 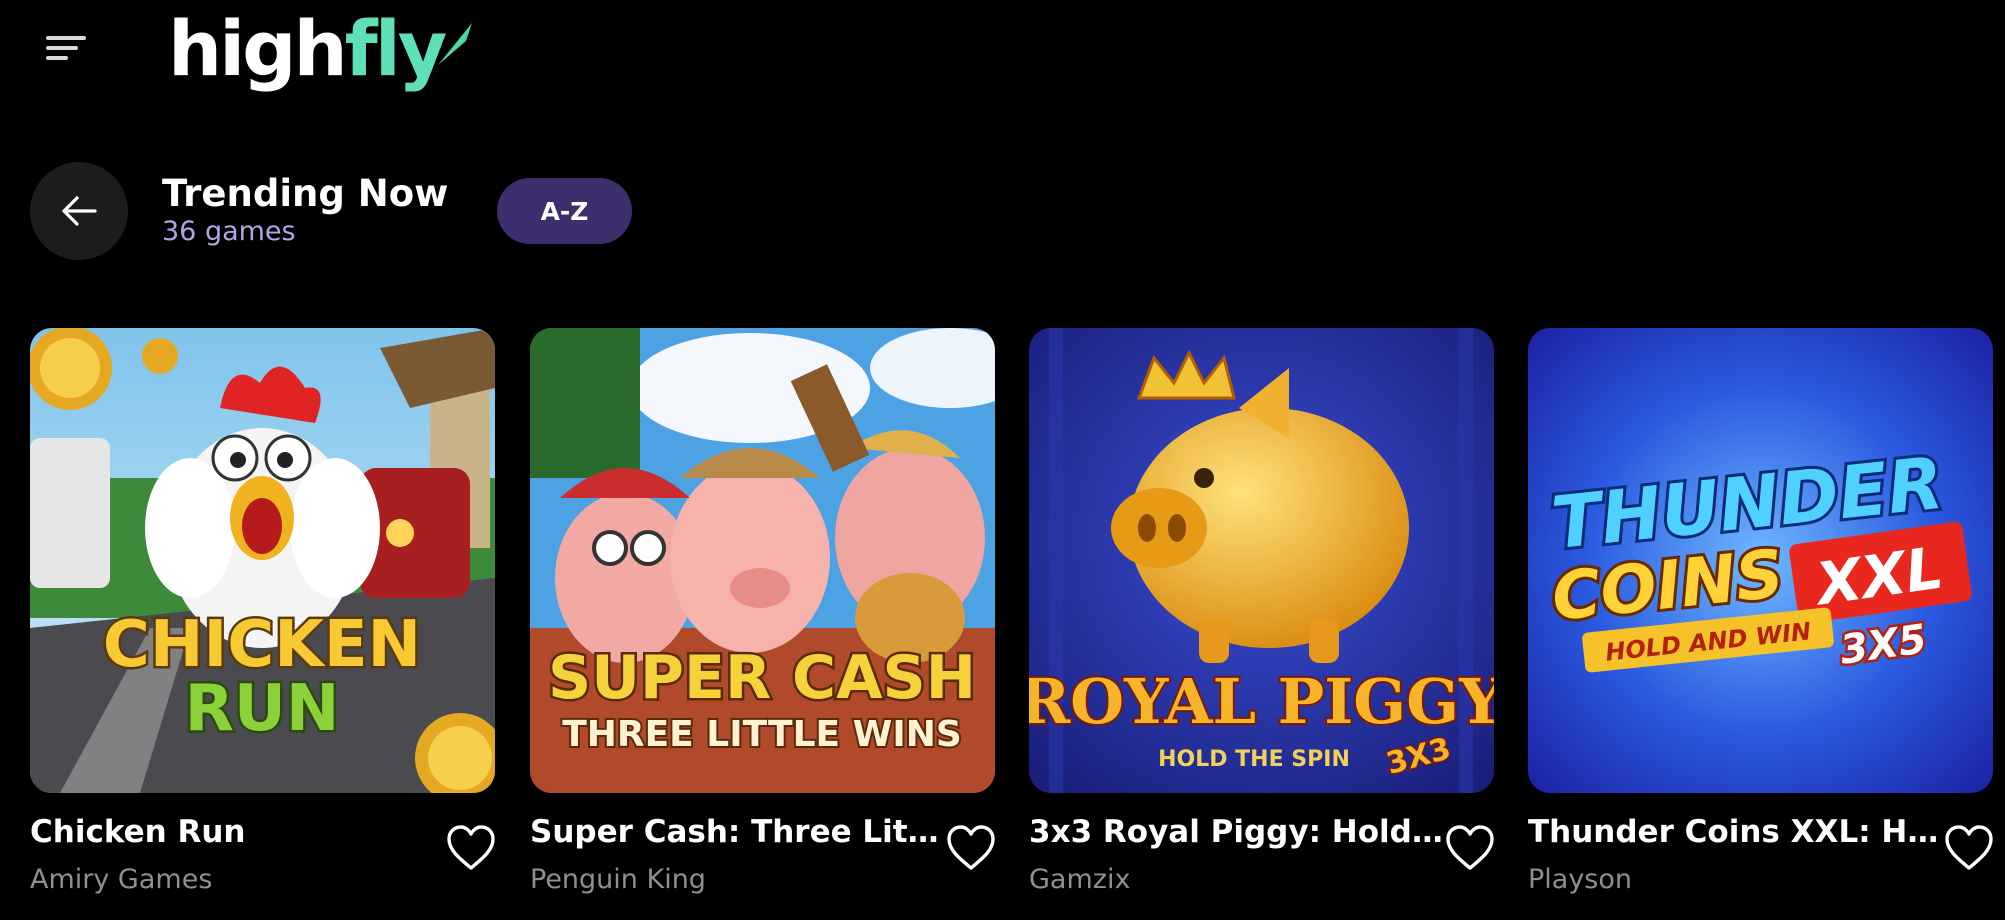 I want to click on chicken-run-art-text-1: CHICKEN, so click(x=262, y=645).